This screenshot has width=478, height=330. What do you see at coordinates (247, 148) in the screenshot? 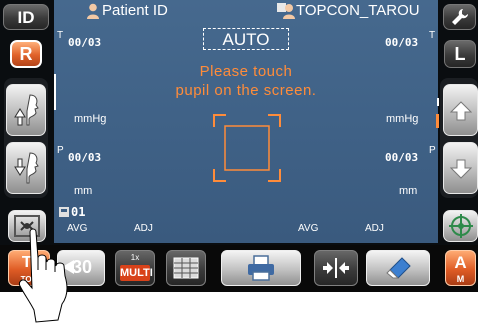
I see `alignment-frame` at bounding box center [247, 148].